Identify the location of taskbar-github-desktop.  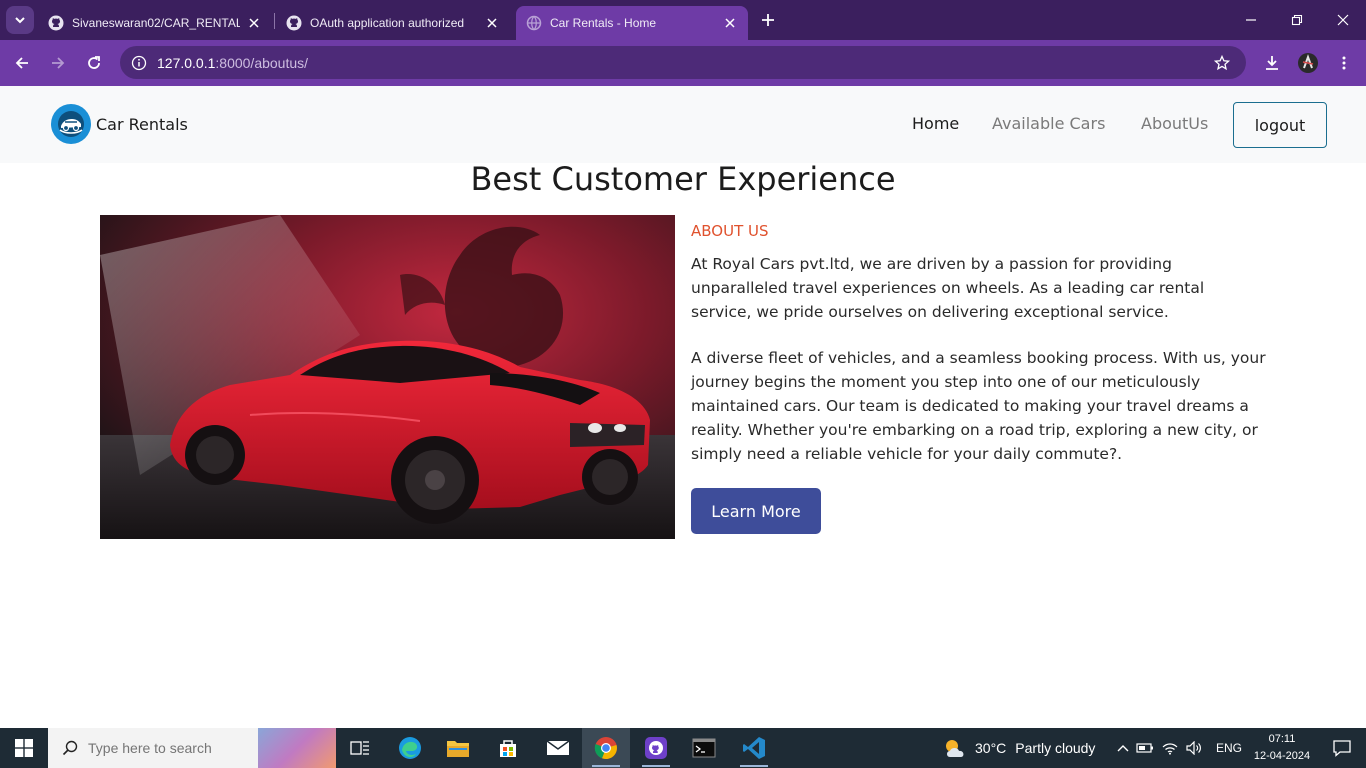
(656, 748).